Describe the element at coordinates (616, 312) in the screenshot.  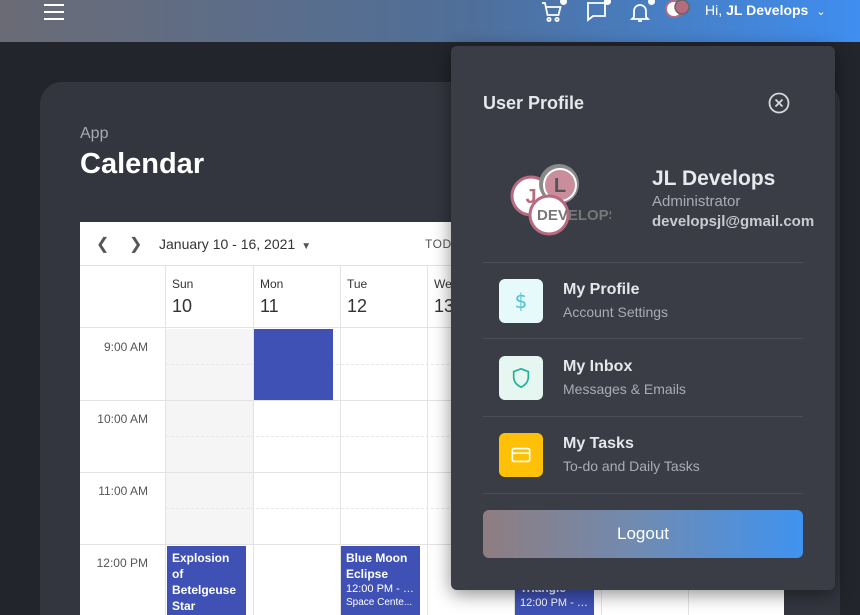
I see `menu-item-subtitle: Account Settings` at that location.